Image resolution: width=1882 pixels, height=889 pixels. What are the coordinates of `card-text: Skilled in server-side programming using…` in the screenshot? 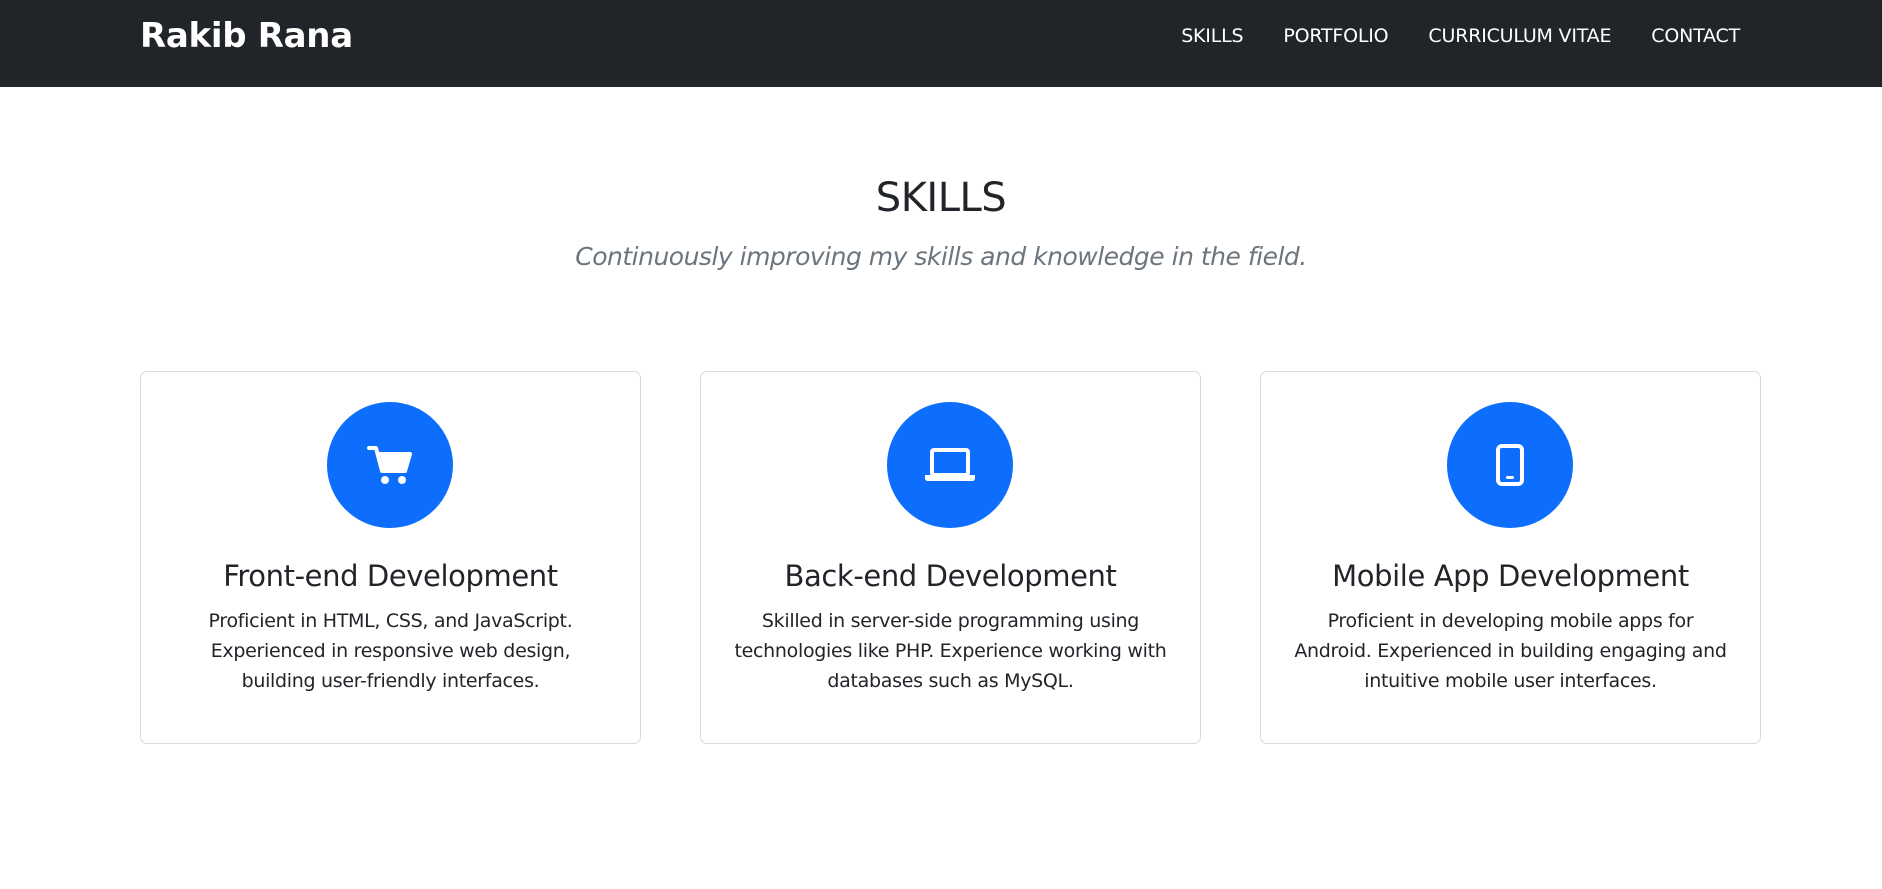 It's located at (950, 651).